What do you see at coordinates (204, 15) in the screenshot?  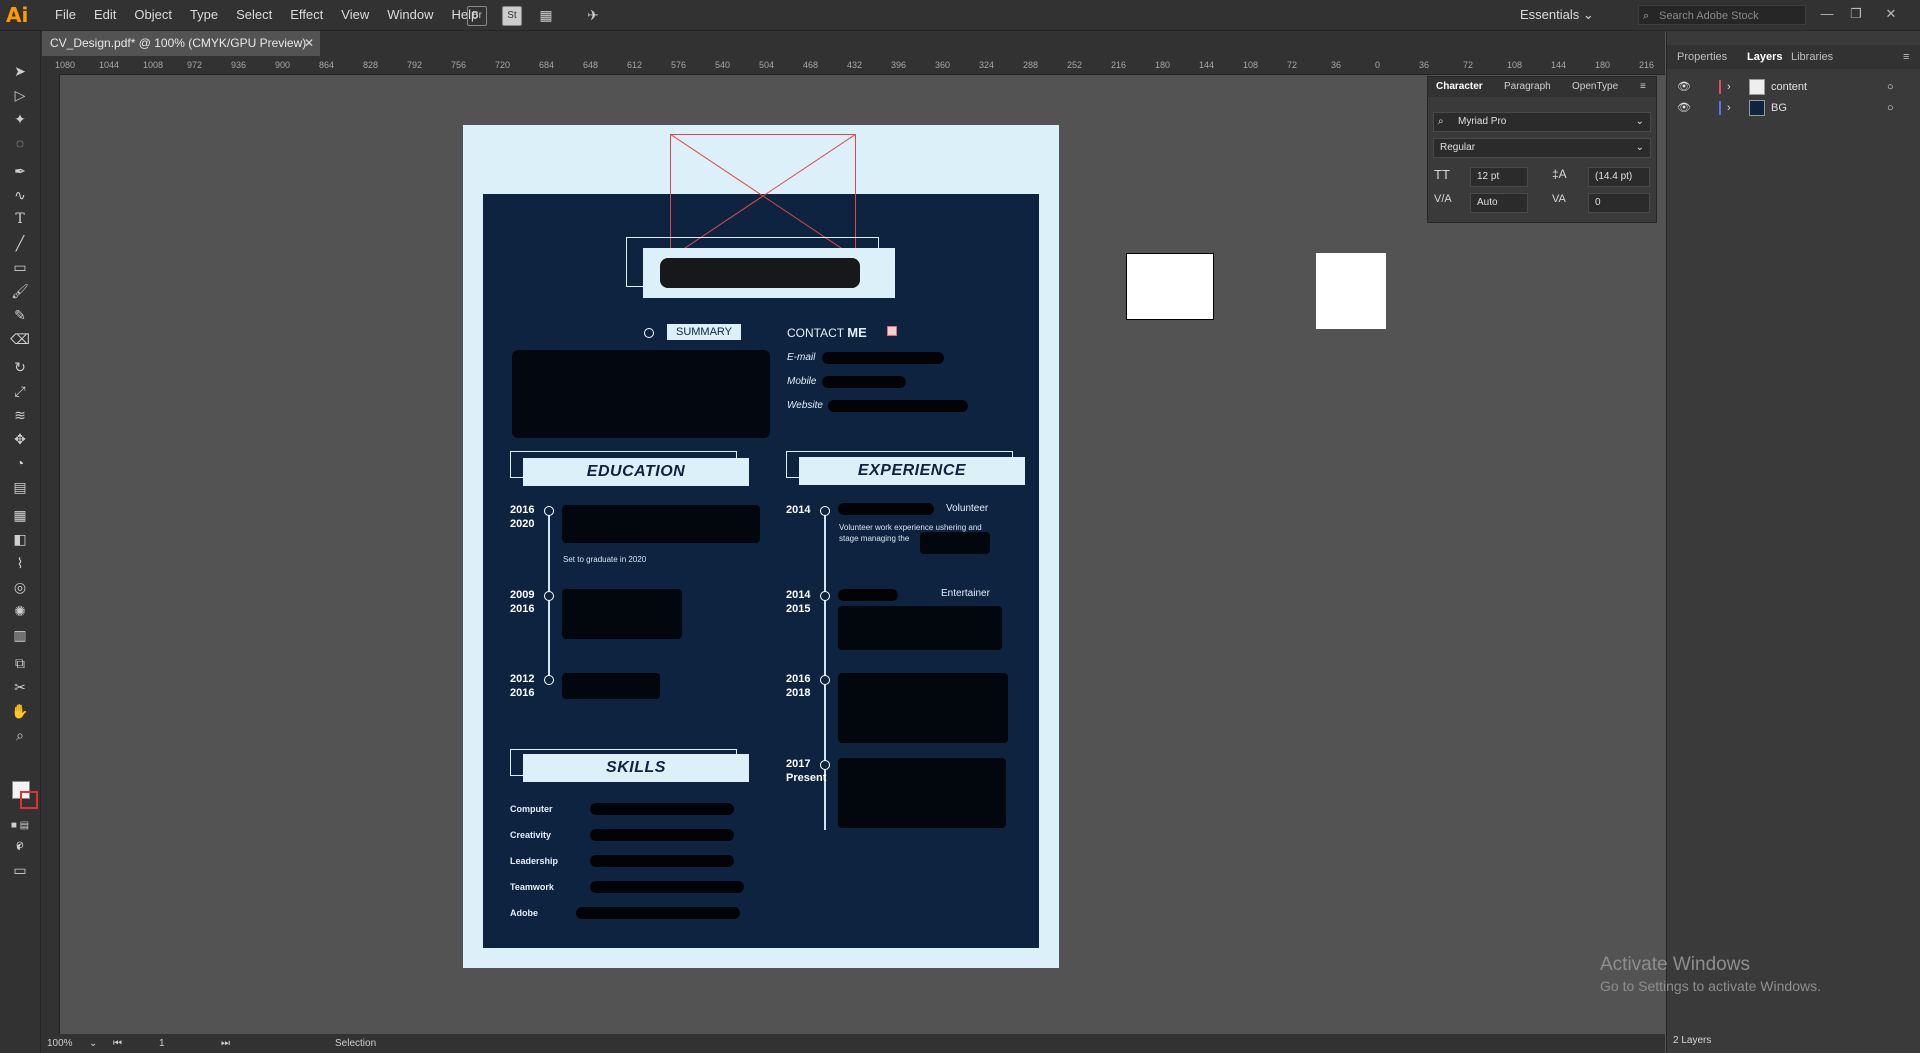 I see `menu-type: Type` at bounding box center [204, 15].